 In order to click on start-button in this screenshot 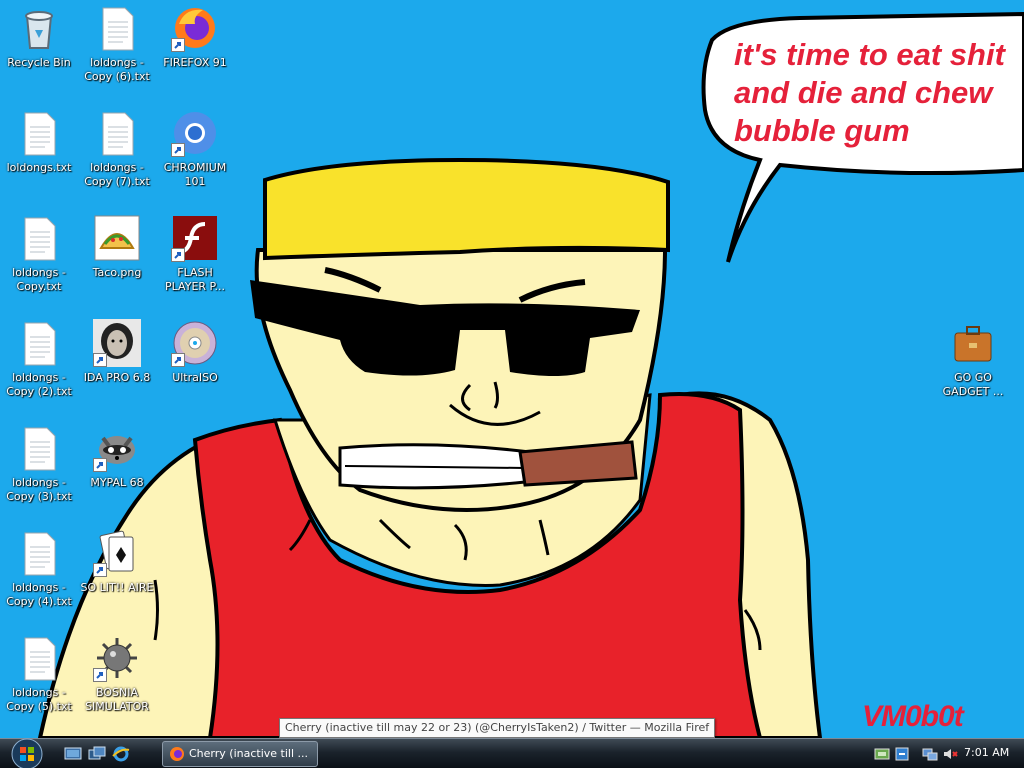, I will do `click(27, 752)`.